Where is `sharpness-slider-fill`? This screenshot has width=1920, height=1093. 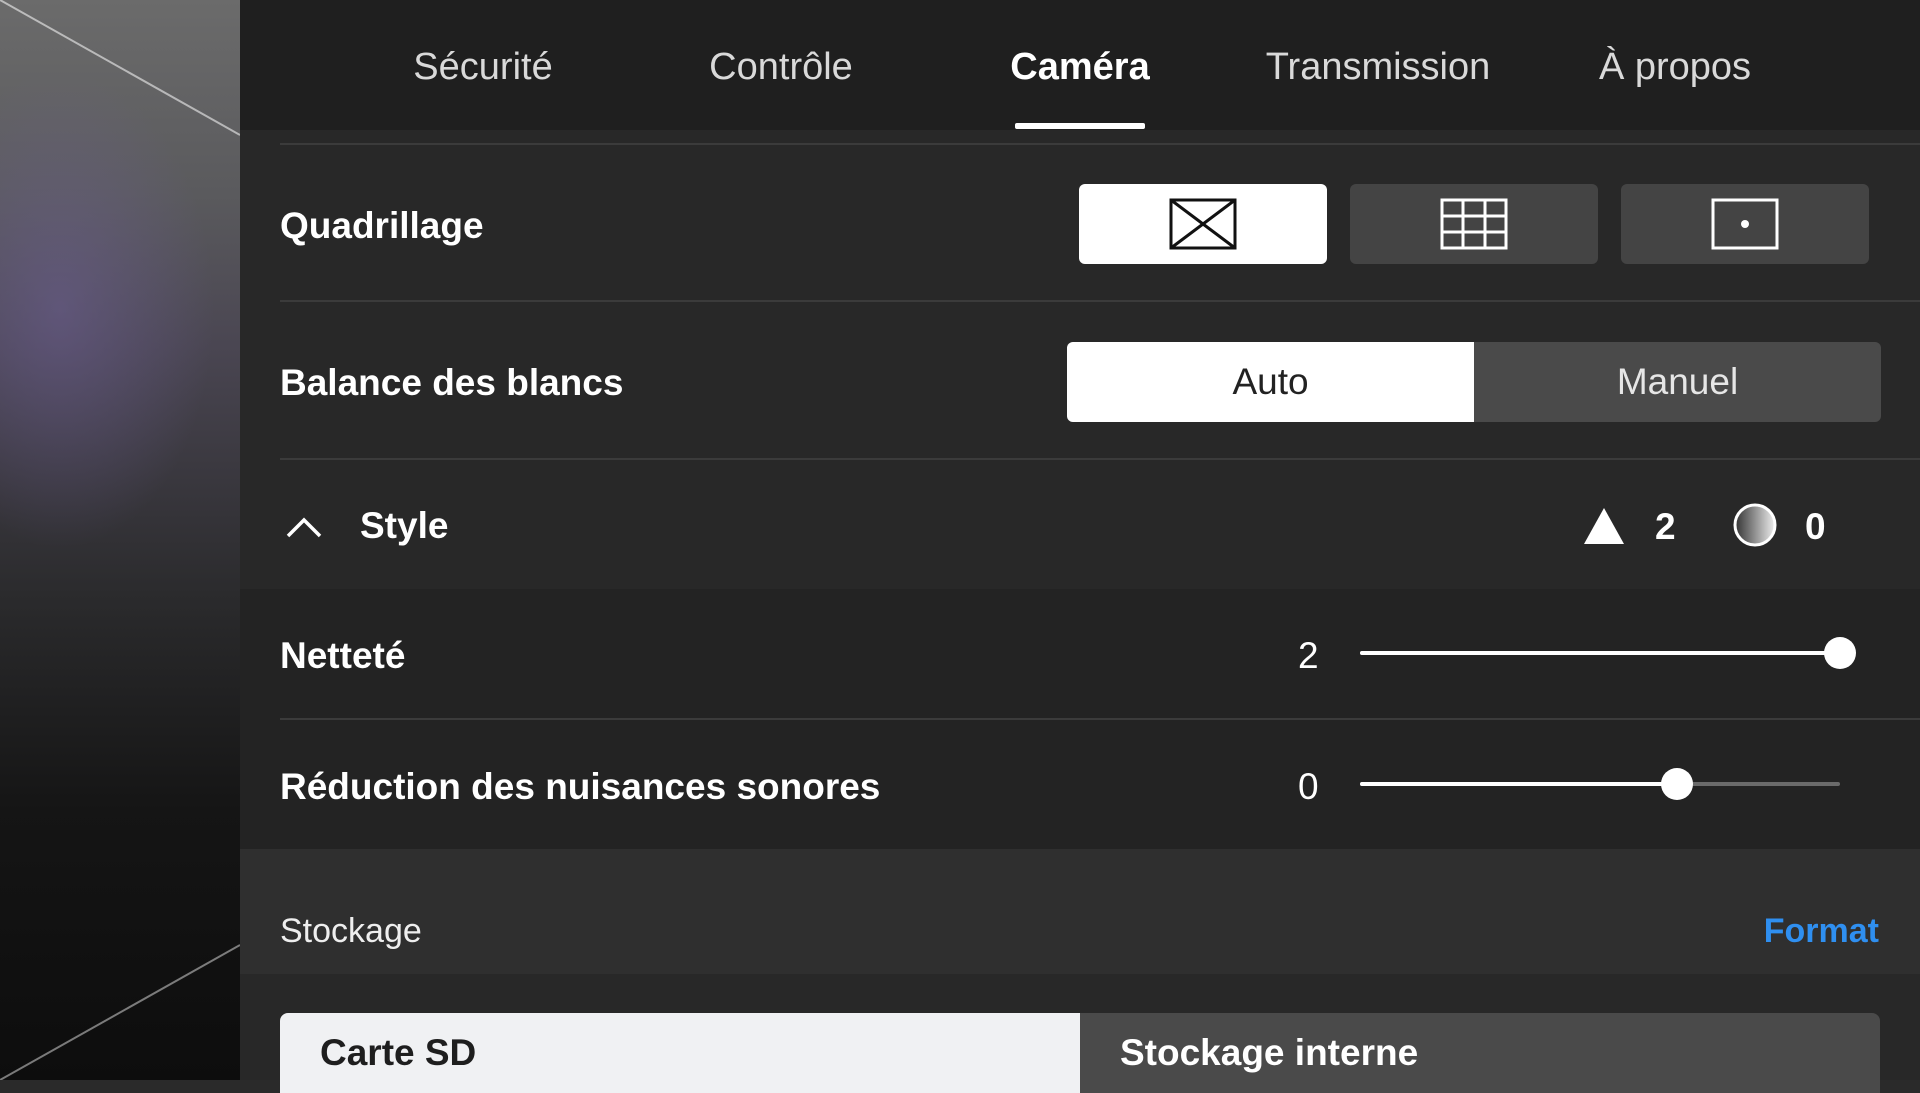 sharpness-slider-fill is located at coordinates (1600, 653).